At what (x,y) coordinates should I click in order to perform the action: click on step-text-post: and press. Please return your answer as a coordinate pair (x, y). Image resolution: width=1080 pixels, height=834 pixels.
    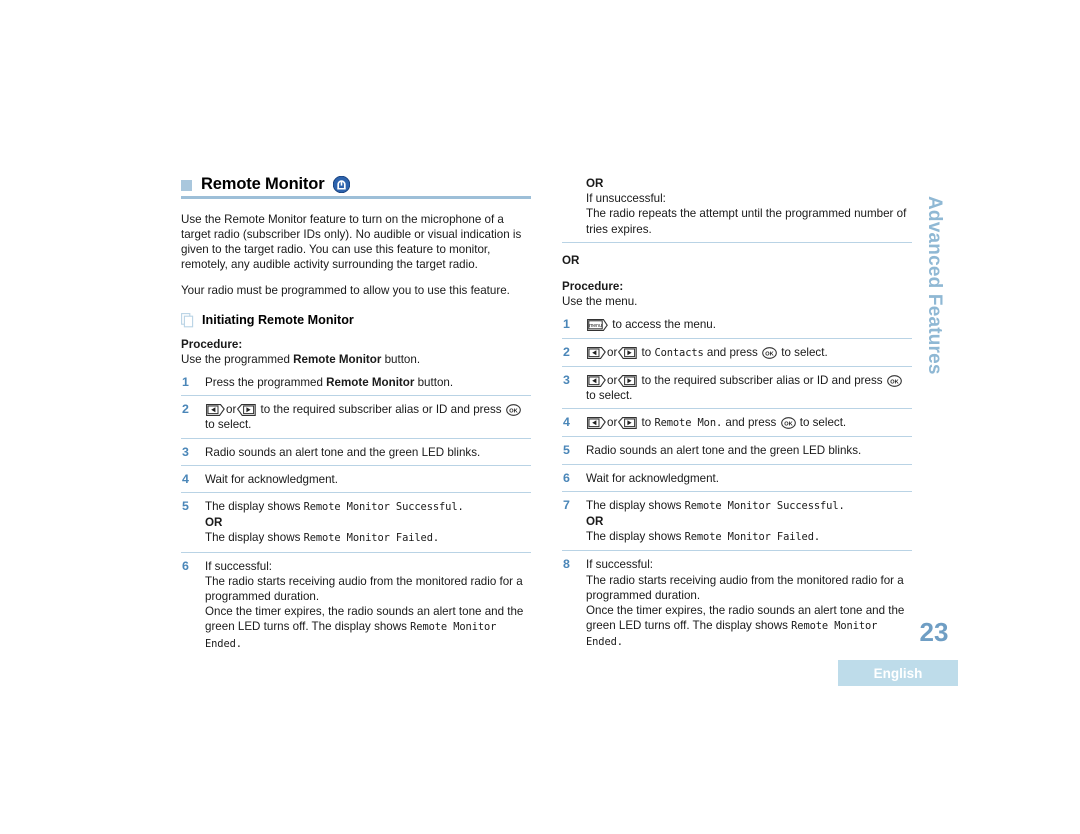
    Looking at the image, I should click on (751, 423).